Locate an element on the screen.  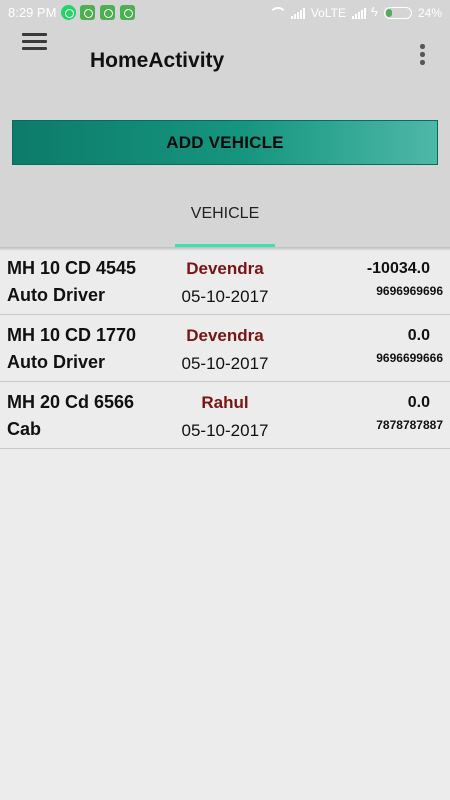
battery-percent: 24% is located at coordinates (429, 13).